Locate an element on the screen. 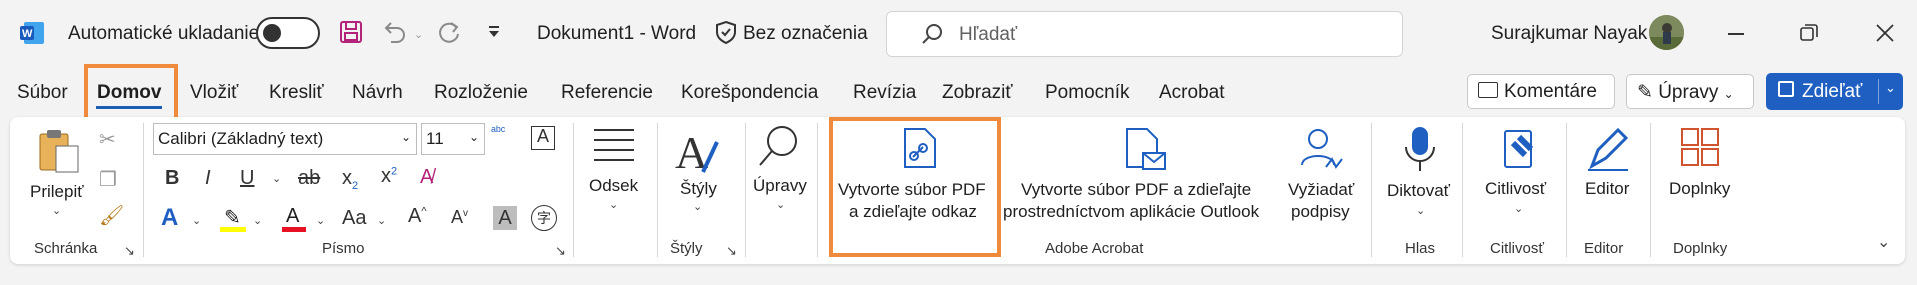 Image resolution: width=1917 pixels, height=285 pixels. comments-button: Komentáre is located at coordinates (1541, 91).